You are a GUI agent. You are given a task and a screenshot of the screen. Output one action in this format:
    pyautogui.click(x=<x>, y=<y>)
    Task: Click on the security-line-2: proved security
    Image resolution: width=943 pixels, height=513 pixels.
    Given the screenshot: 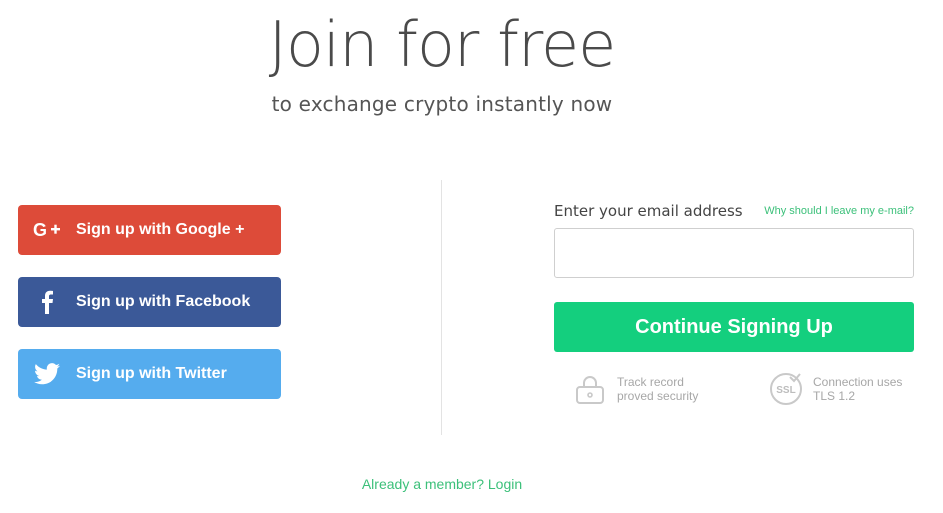 What is the action you would take?
    pyautogui.click(x=658, y=396)
    